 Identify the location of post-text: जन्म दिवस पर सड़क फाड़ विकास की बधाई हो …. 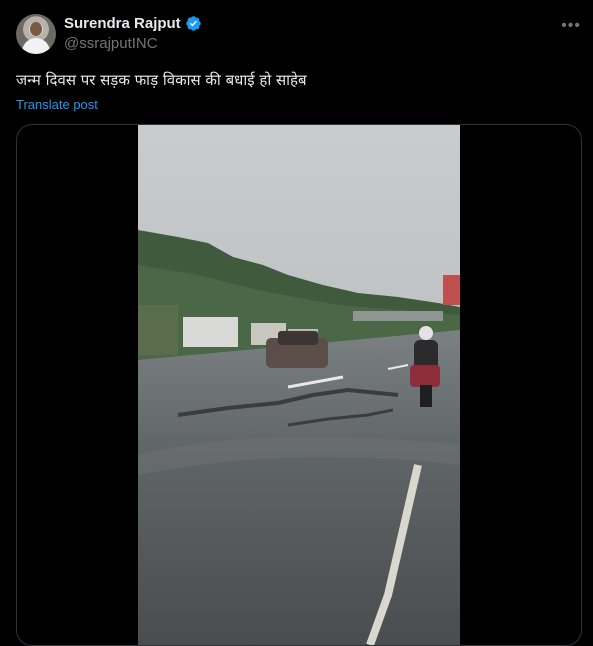
(161, 80).